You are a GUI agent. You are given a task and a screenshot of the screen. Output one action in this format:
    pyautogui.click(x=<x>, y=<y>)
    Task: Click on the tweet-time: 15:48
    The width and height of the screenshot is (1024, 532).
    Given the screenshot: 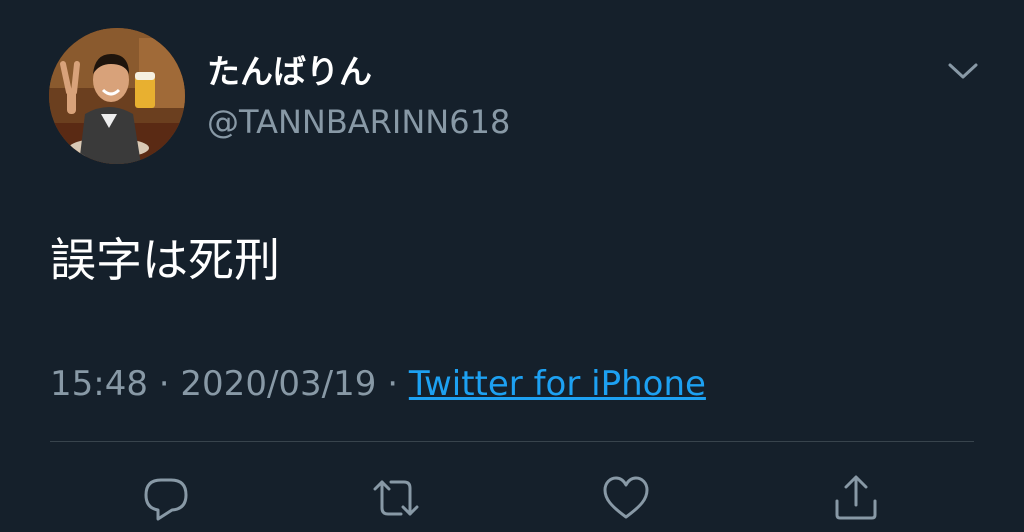 What is the action you would take?
    pyautogui.click(x=99, y=384)
    